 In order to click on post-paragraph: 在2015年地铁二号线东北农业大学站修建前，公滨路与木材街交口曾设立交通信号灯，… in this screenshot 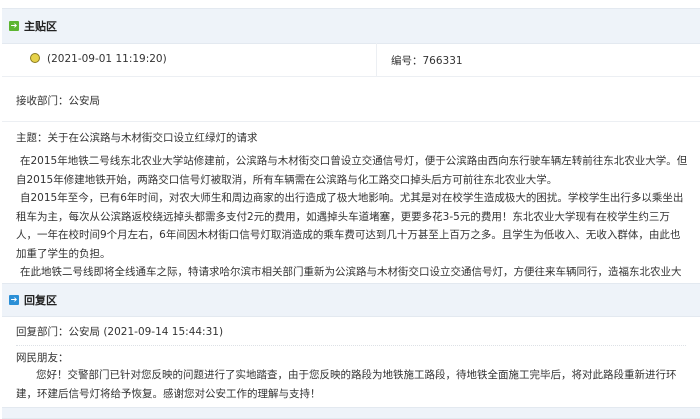, I will do `click(352, 170)`.